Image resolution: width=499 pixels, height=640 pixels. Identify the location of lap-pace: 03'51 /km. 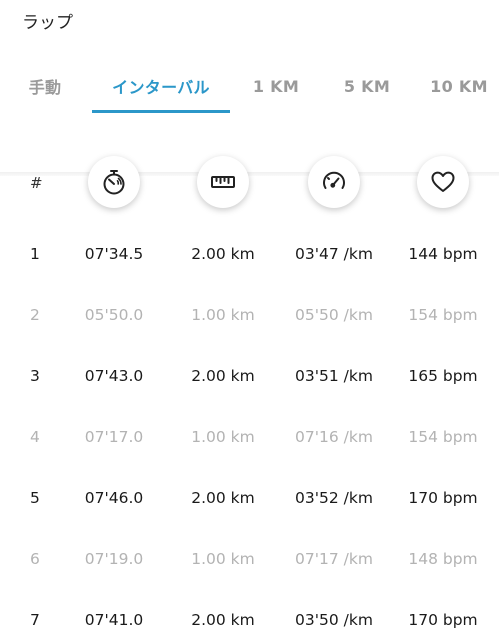
(334, 376).